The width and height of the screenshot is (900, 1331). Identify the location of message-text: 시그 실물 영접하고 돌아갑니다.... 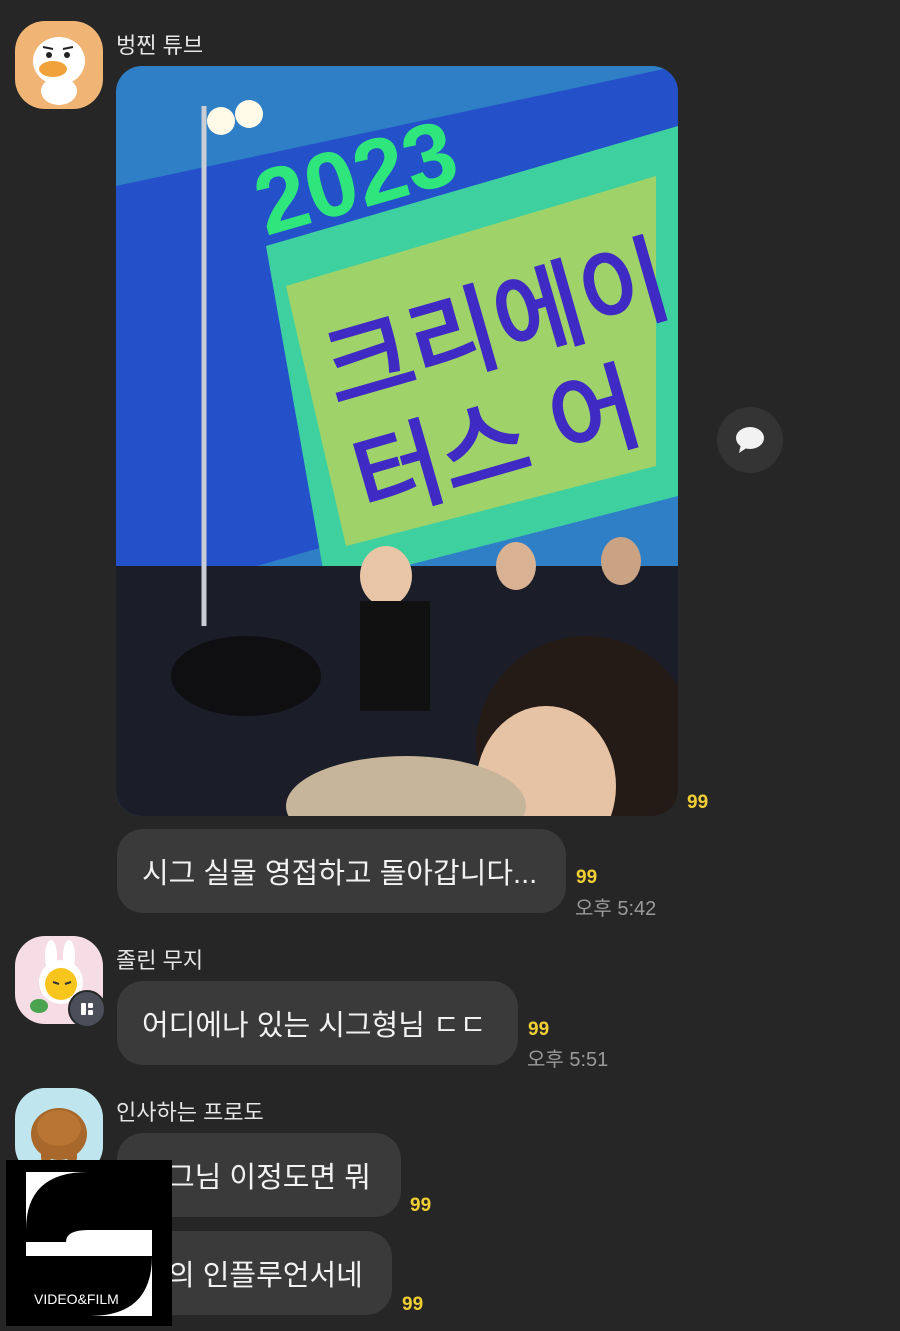
(340, 874).